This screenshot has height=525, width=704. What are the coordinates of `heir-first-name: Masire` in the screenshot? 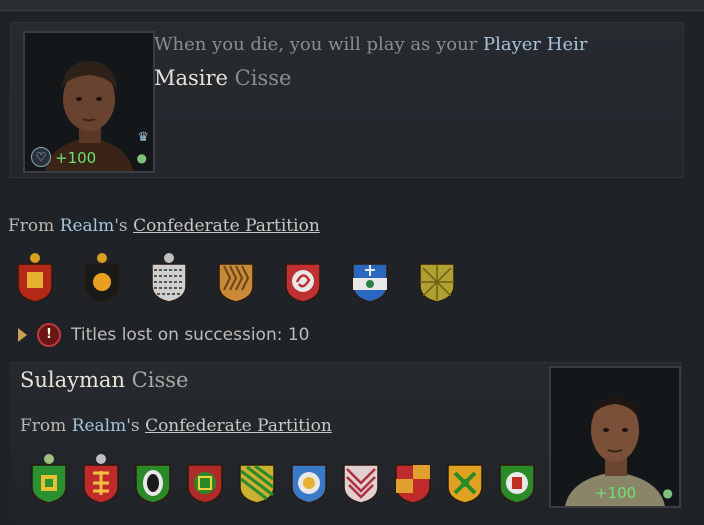 It's located at (191, 78).